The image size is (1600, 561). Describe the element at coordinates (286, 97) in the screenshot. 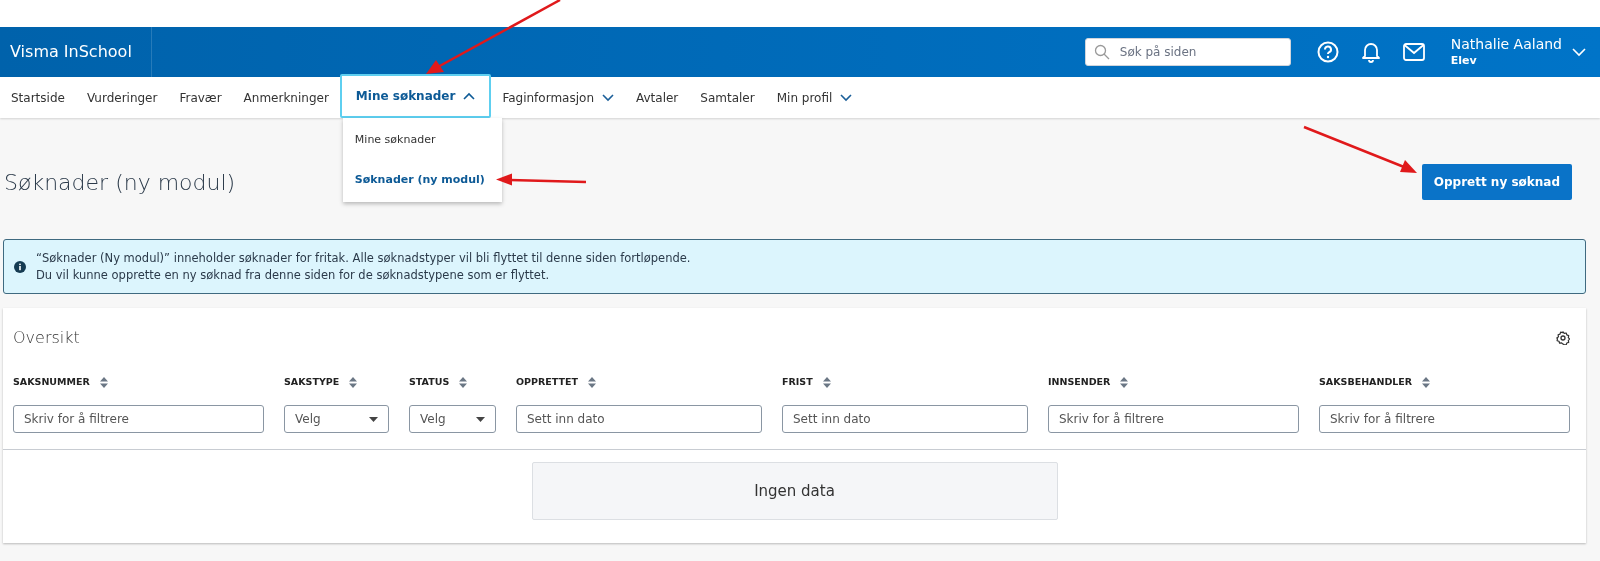

I see `nav-tab: Anmerkninger` at that location.